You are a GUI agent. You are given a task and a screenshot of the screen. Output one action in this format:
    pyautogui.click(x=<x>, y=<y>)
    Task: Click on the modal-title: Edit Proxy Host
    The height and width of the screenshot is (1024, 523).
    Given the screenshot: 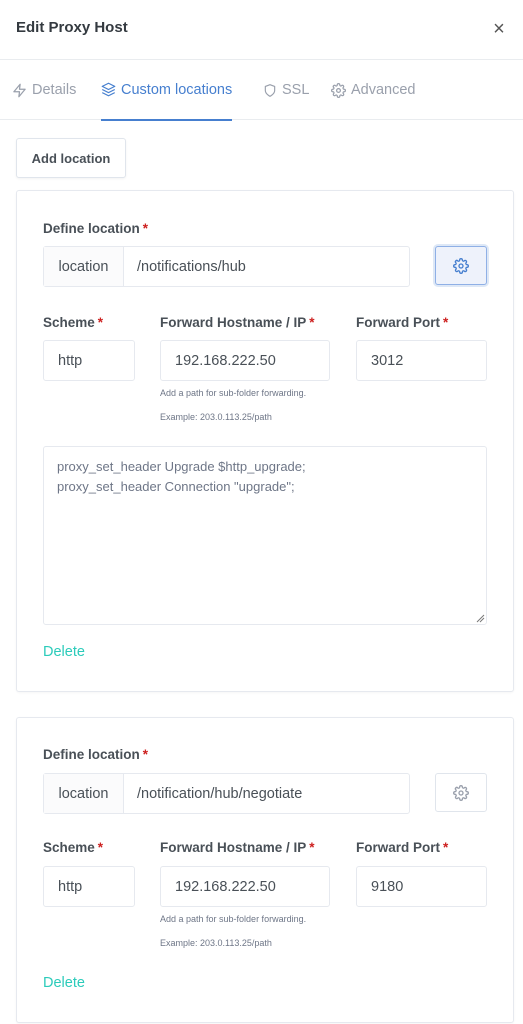 What is the action you would take?
    pyautogui.click(x=72, y=27)
    